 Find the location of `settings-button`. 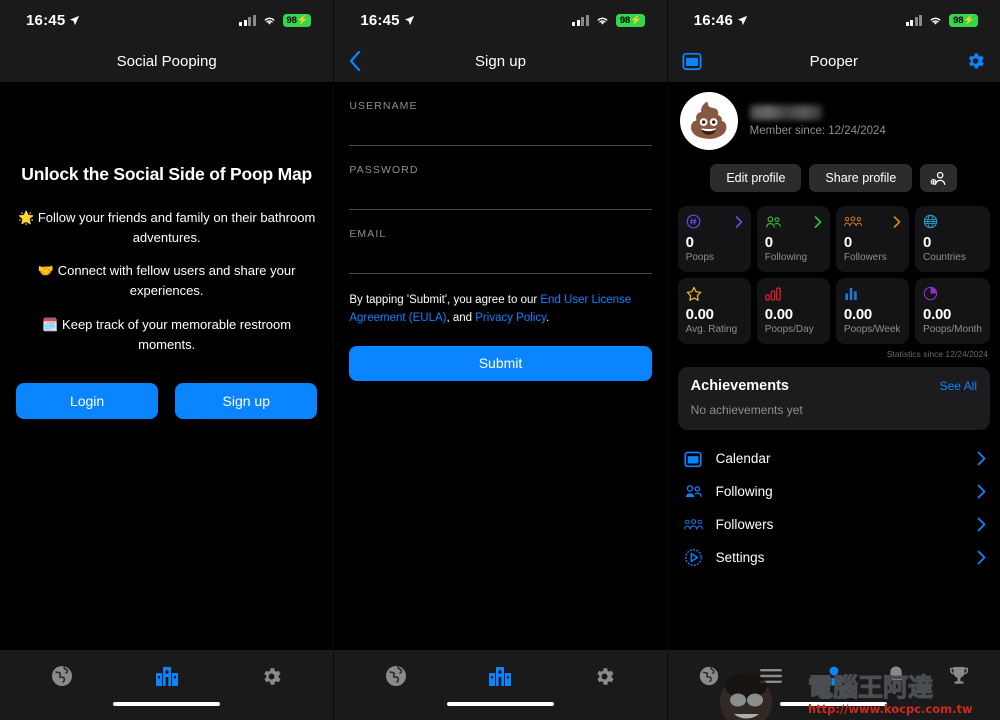

settings-button is located at coordinates (975, 61).